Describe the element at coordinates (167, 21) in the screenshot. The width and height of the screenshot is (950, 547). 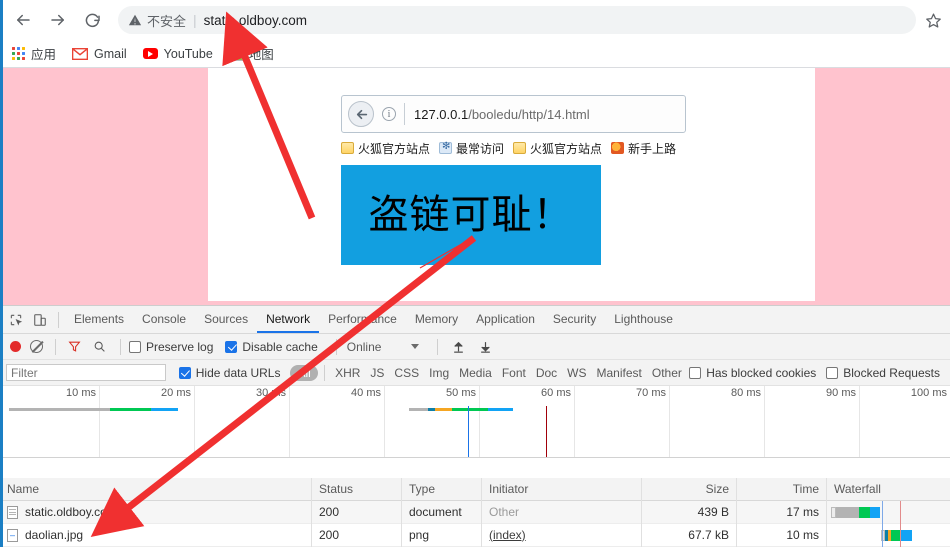
I see `security-label: 不安全` at that location.